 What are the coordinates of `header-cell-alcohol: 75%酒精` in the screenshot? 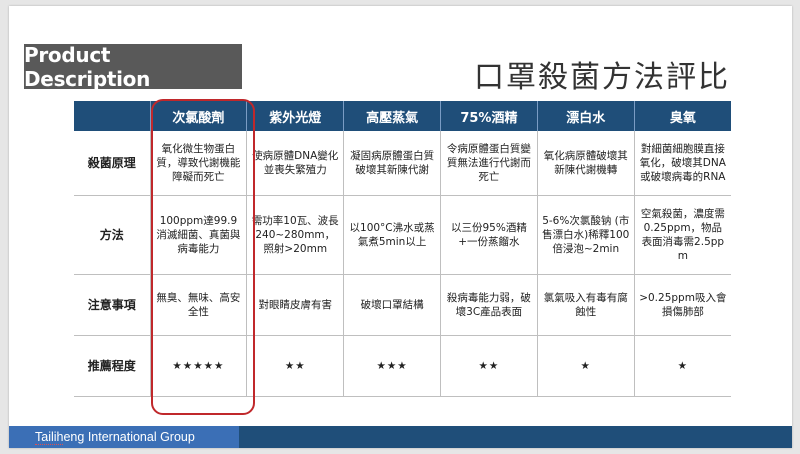 It's located at (489, 116).